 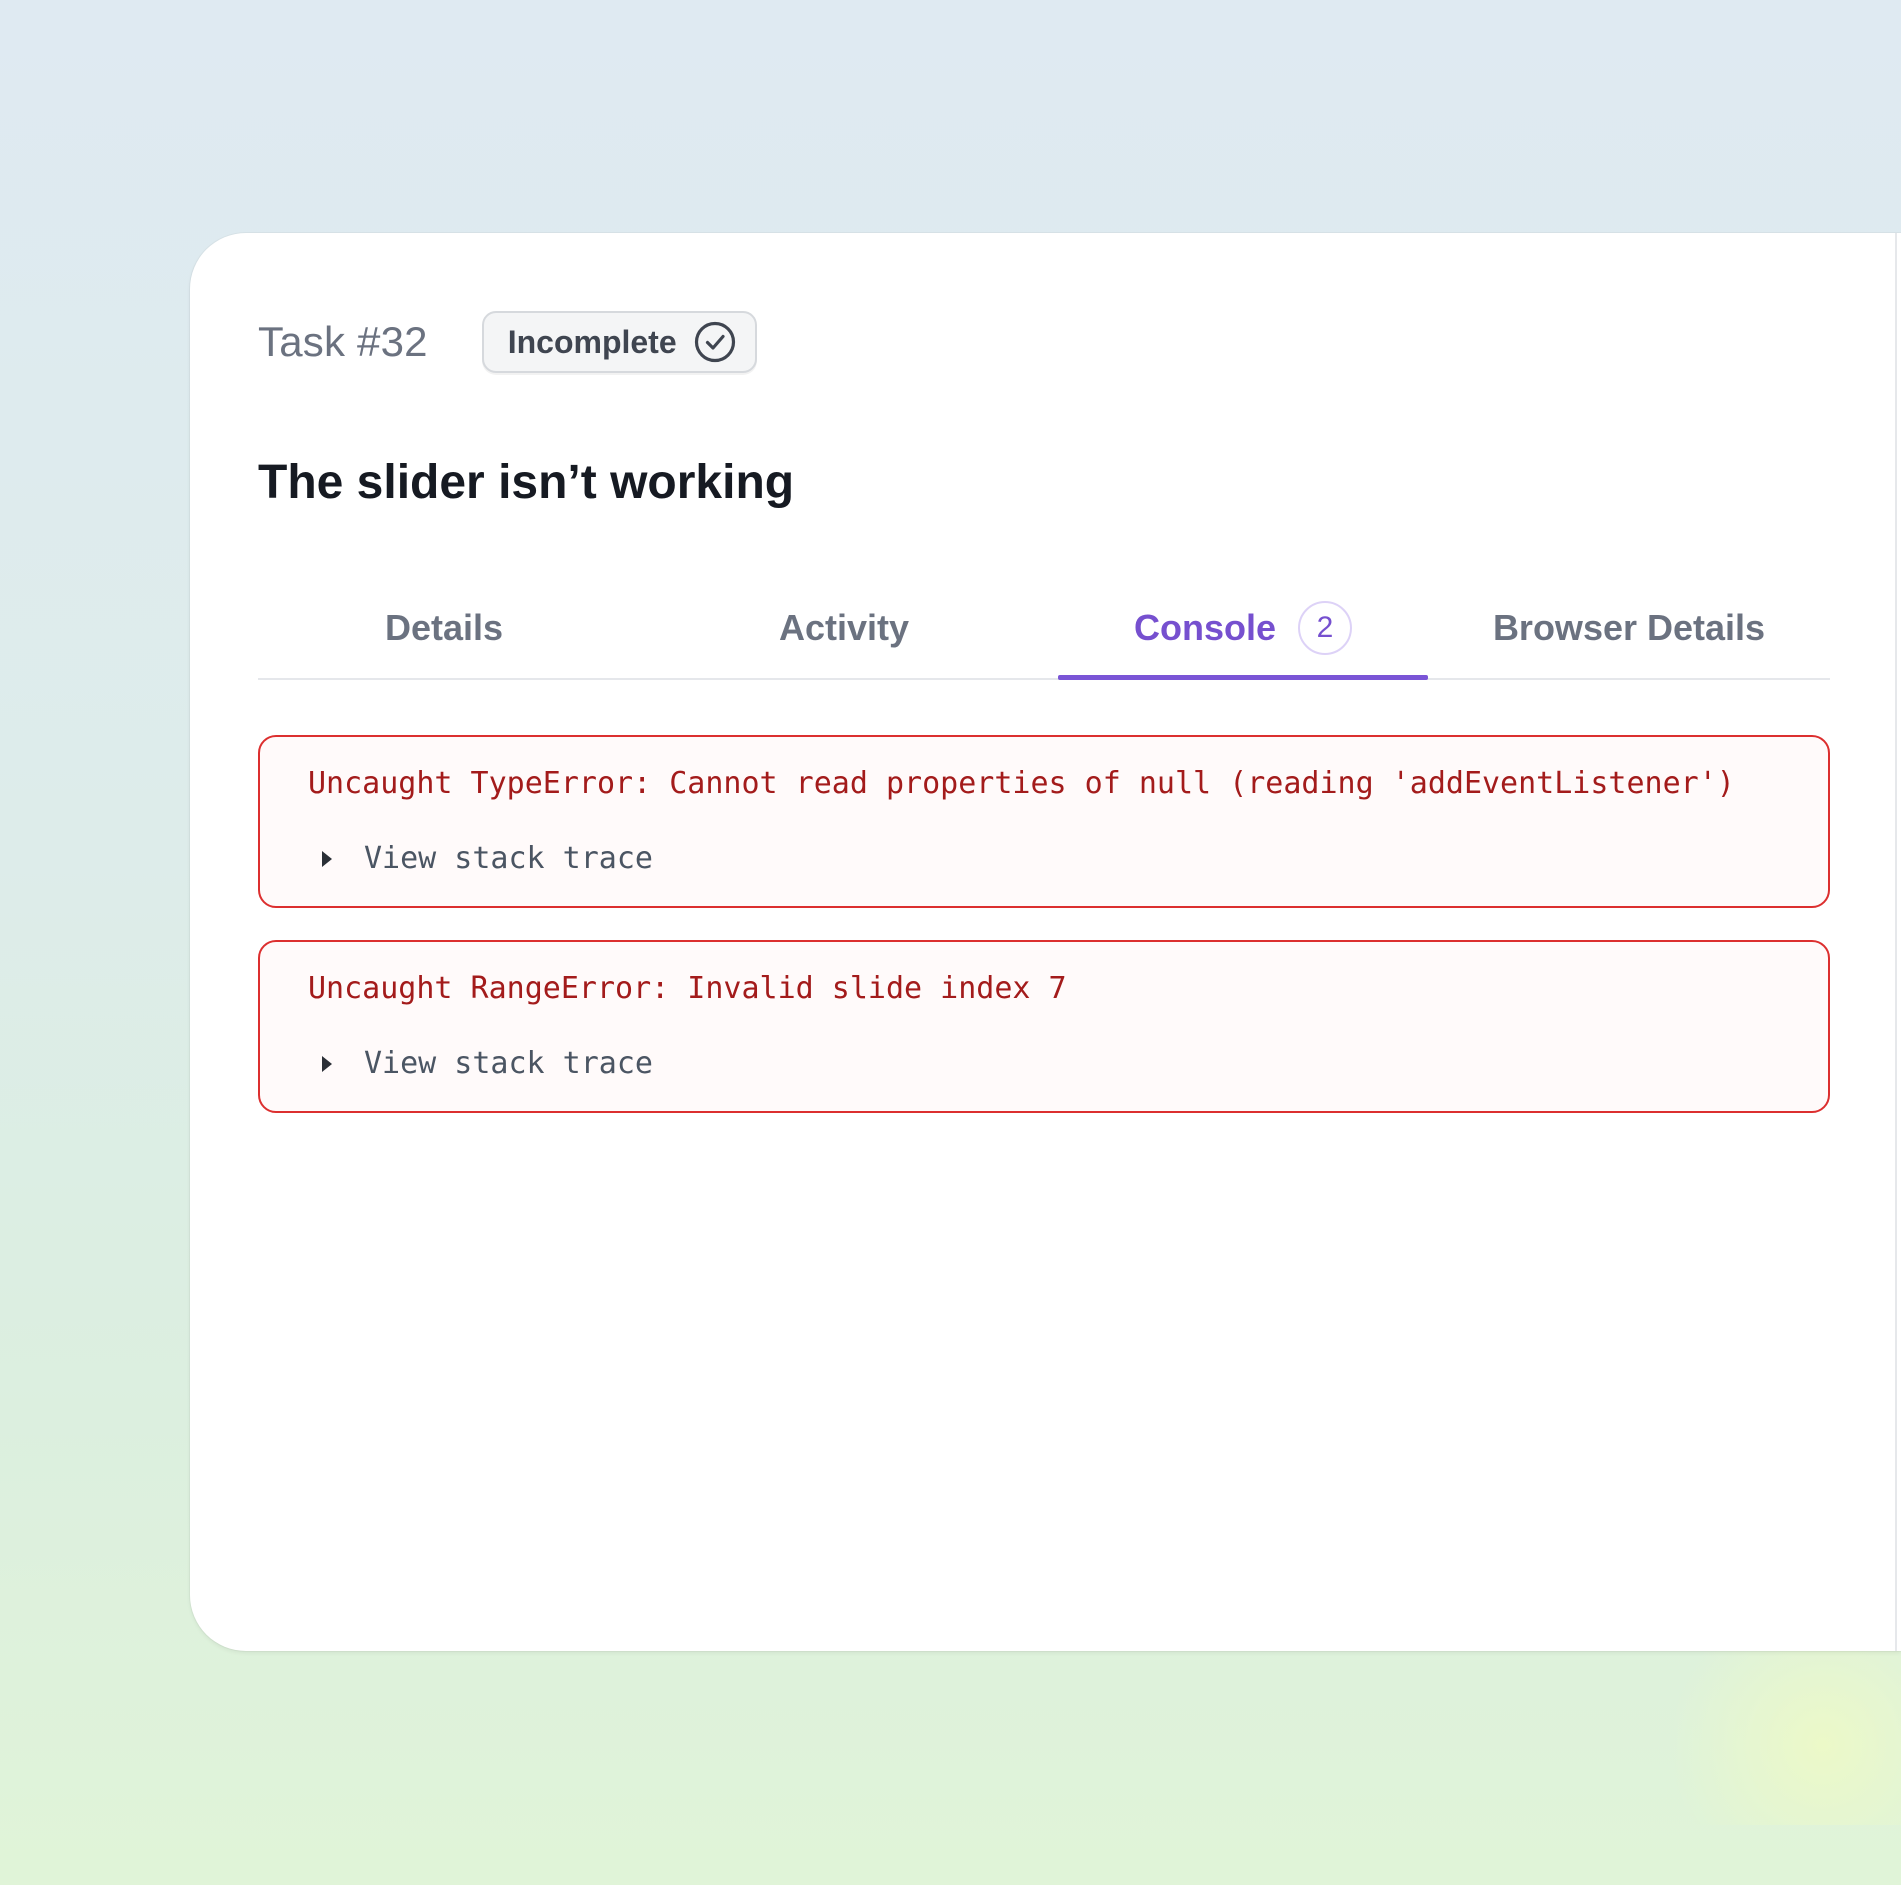 I want to click on status-badge: Incomplete, so click(x=619, y=342).